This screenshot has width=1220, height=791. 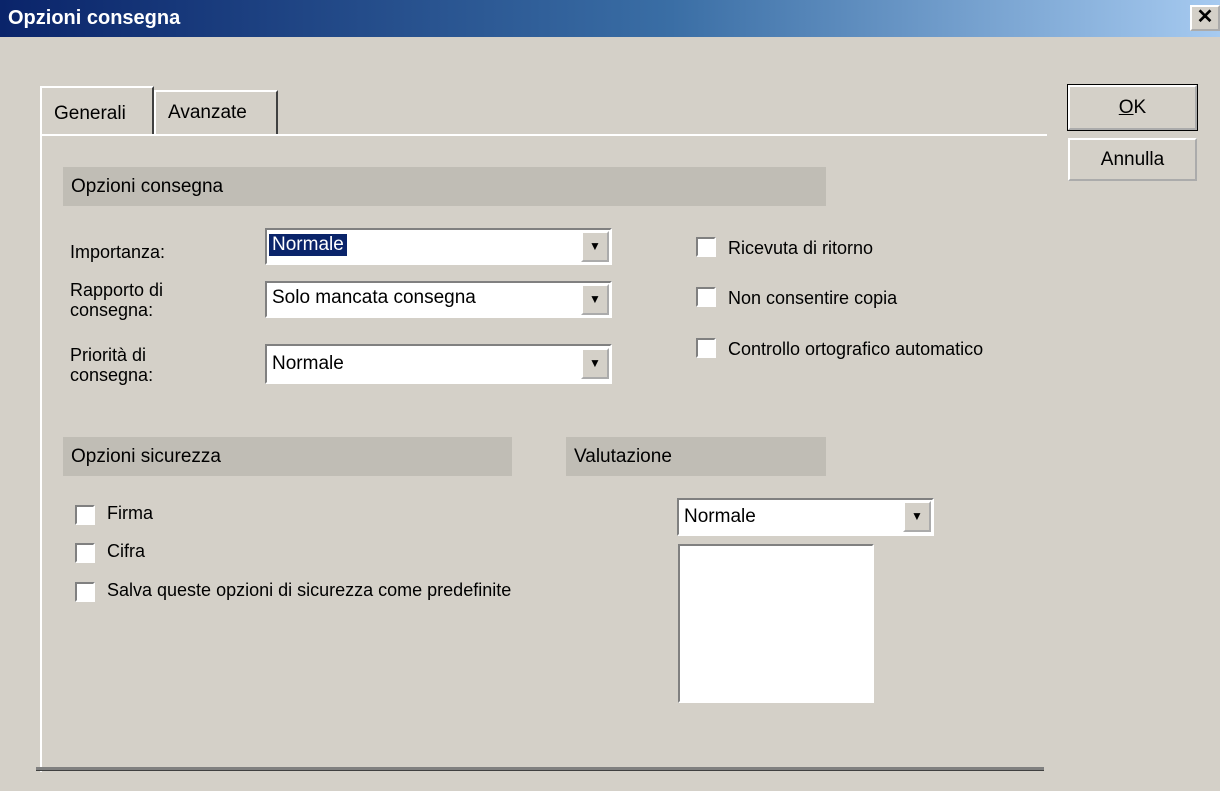 What do you see at coordinates (112, 375) in the screenshot?
I see `priority-label-line2: consegna:` at bounding box center [112, 375].